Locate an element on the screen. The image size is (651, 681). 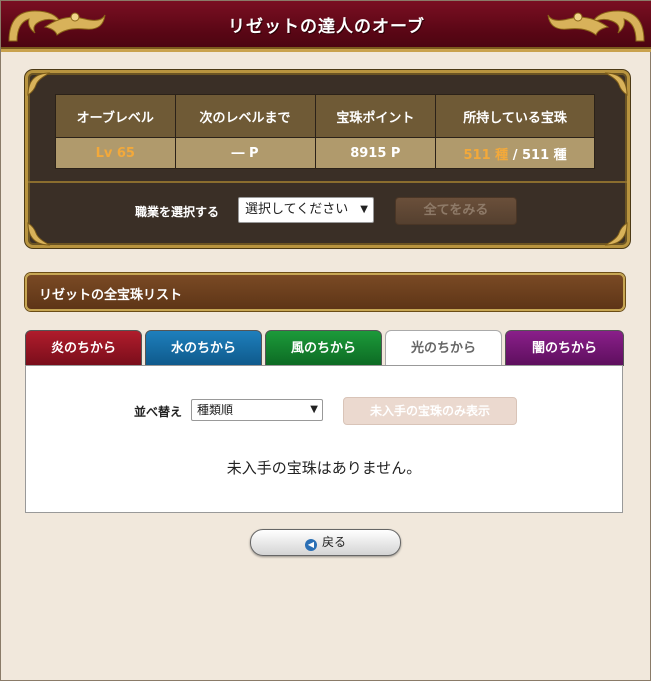
sort-select: 種類順 ▼ is located at coordinates (257, 410).